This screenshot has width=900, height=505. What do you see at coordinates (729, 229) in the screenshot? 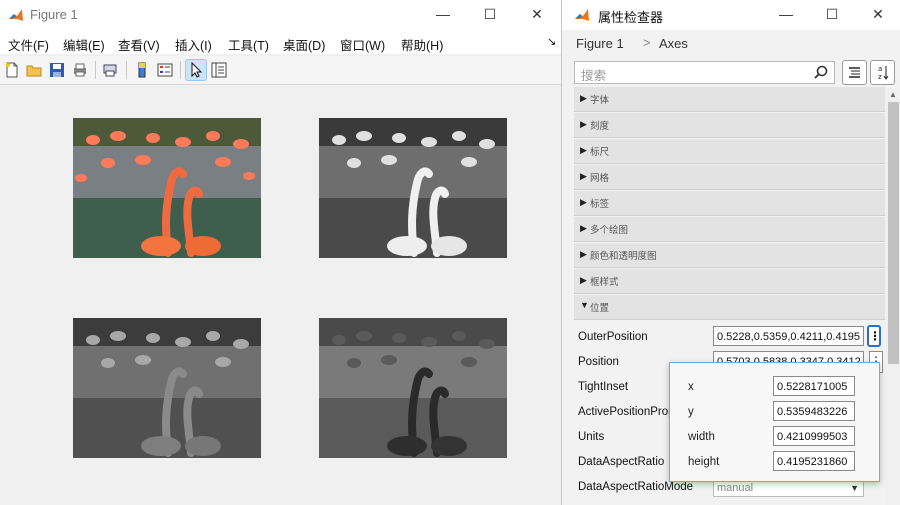
I see `section-multiple-plots: ▶ 多个绘图` at bounding box center [729, 229].